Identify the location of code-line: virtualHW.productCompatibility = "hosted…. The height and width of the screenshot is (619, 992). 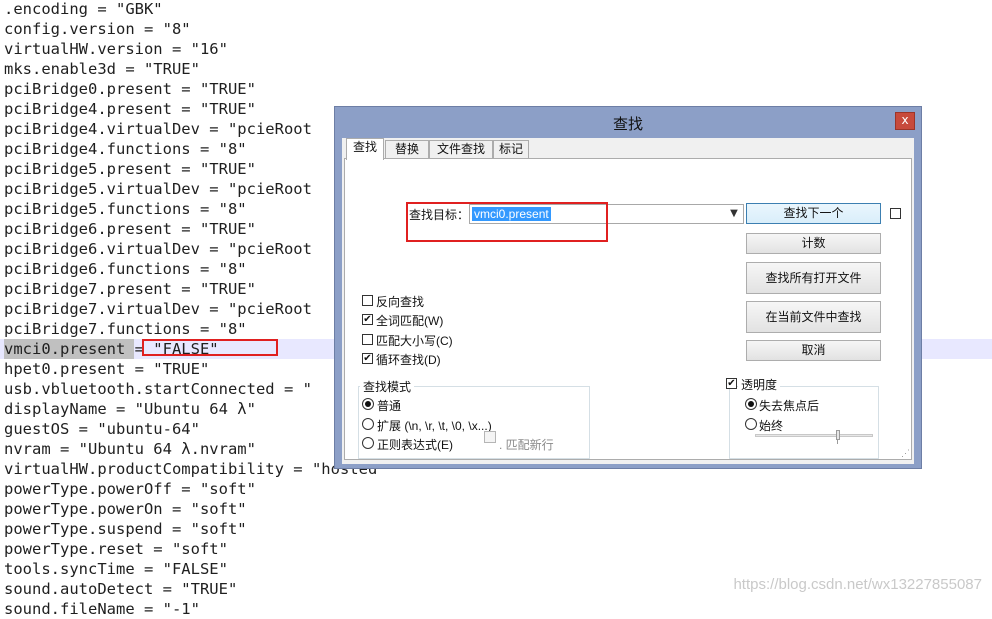
(195, 469).